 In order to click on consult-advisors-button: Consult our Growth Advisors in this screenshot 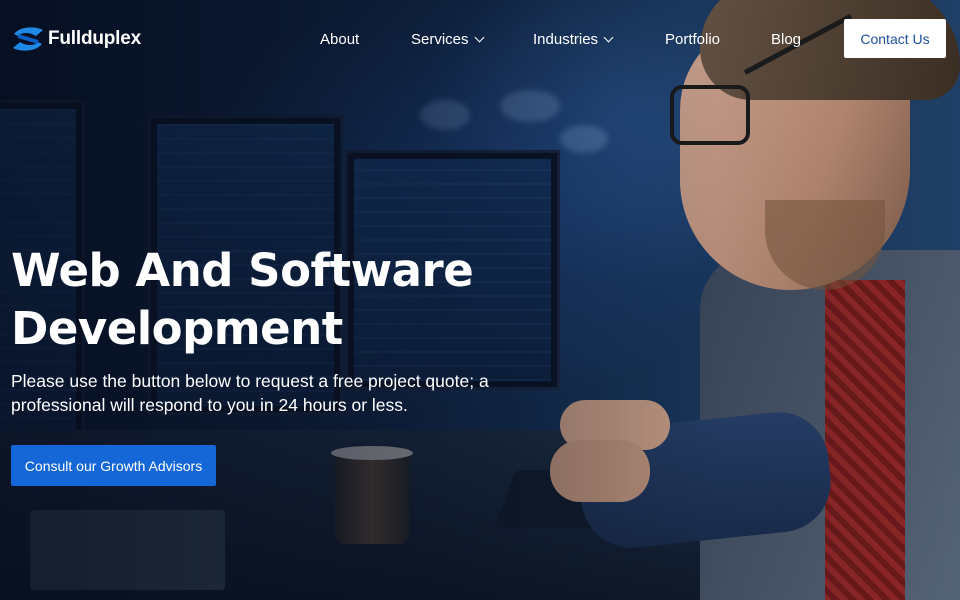, I will do `click(113, 465)`.